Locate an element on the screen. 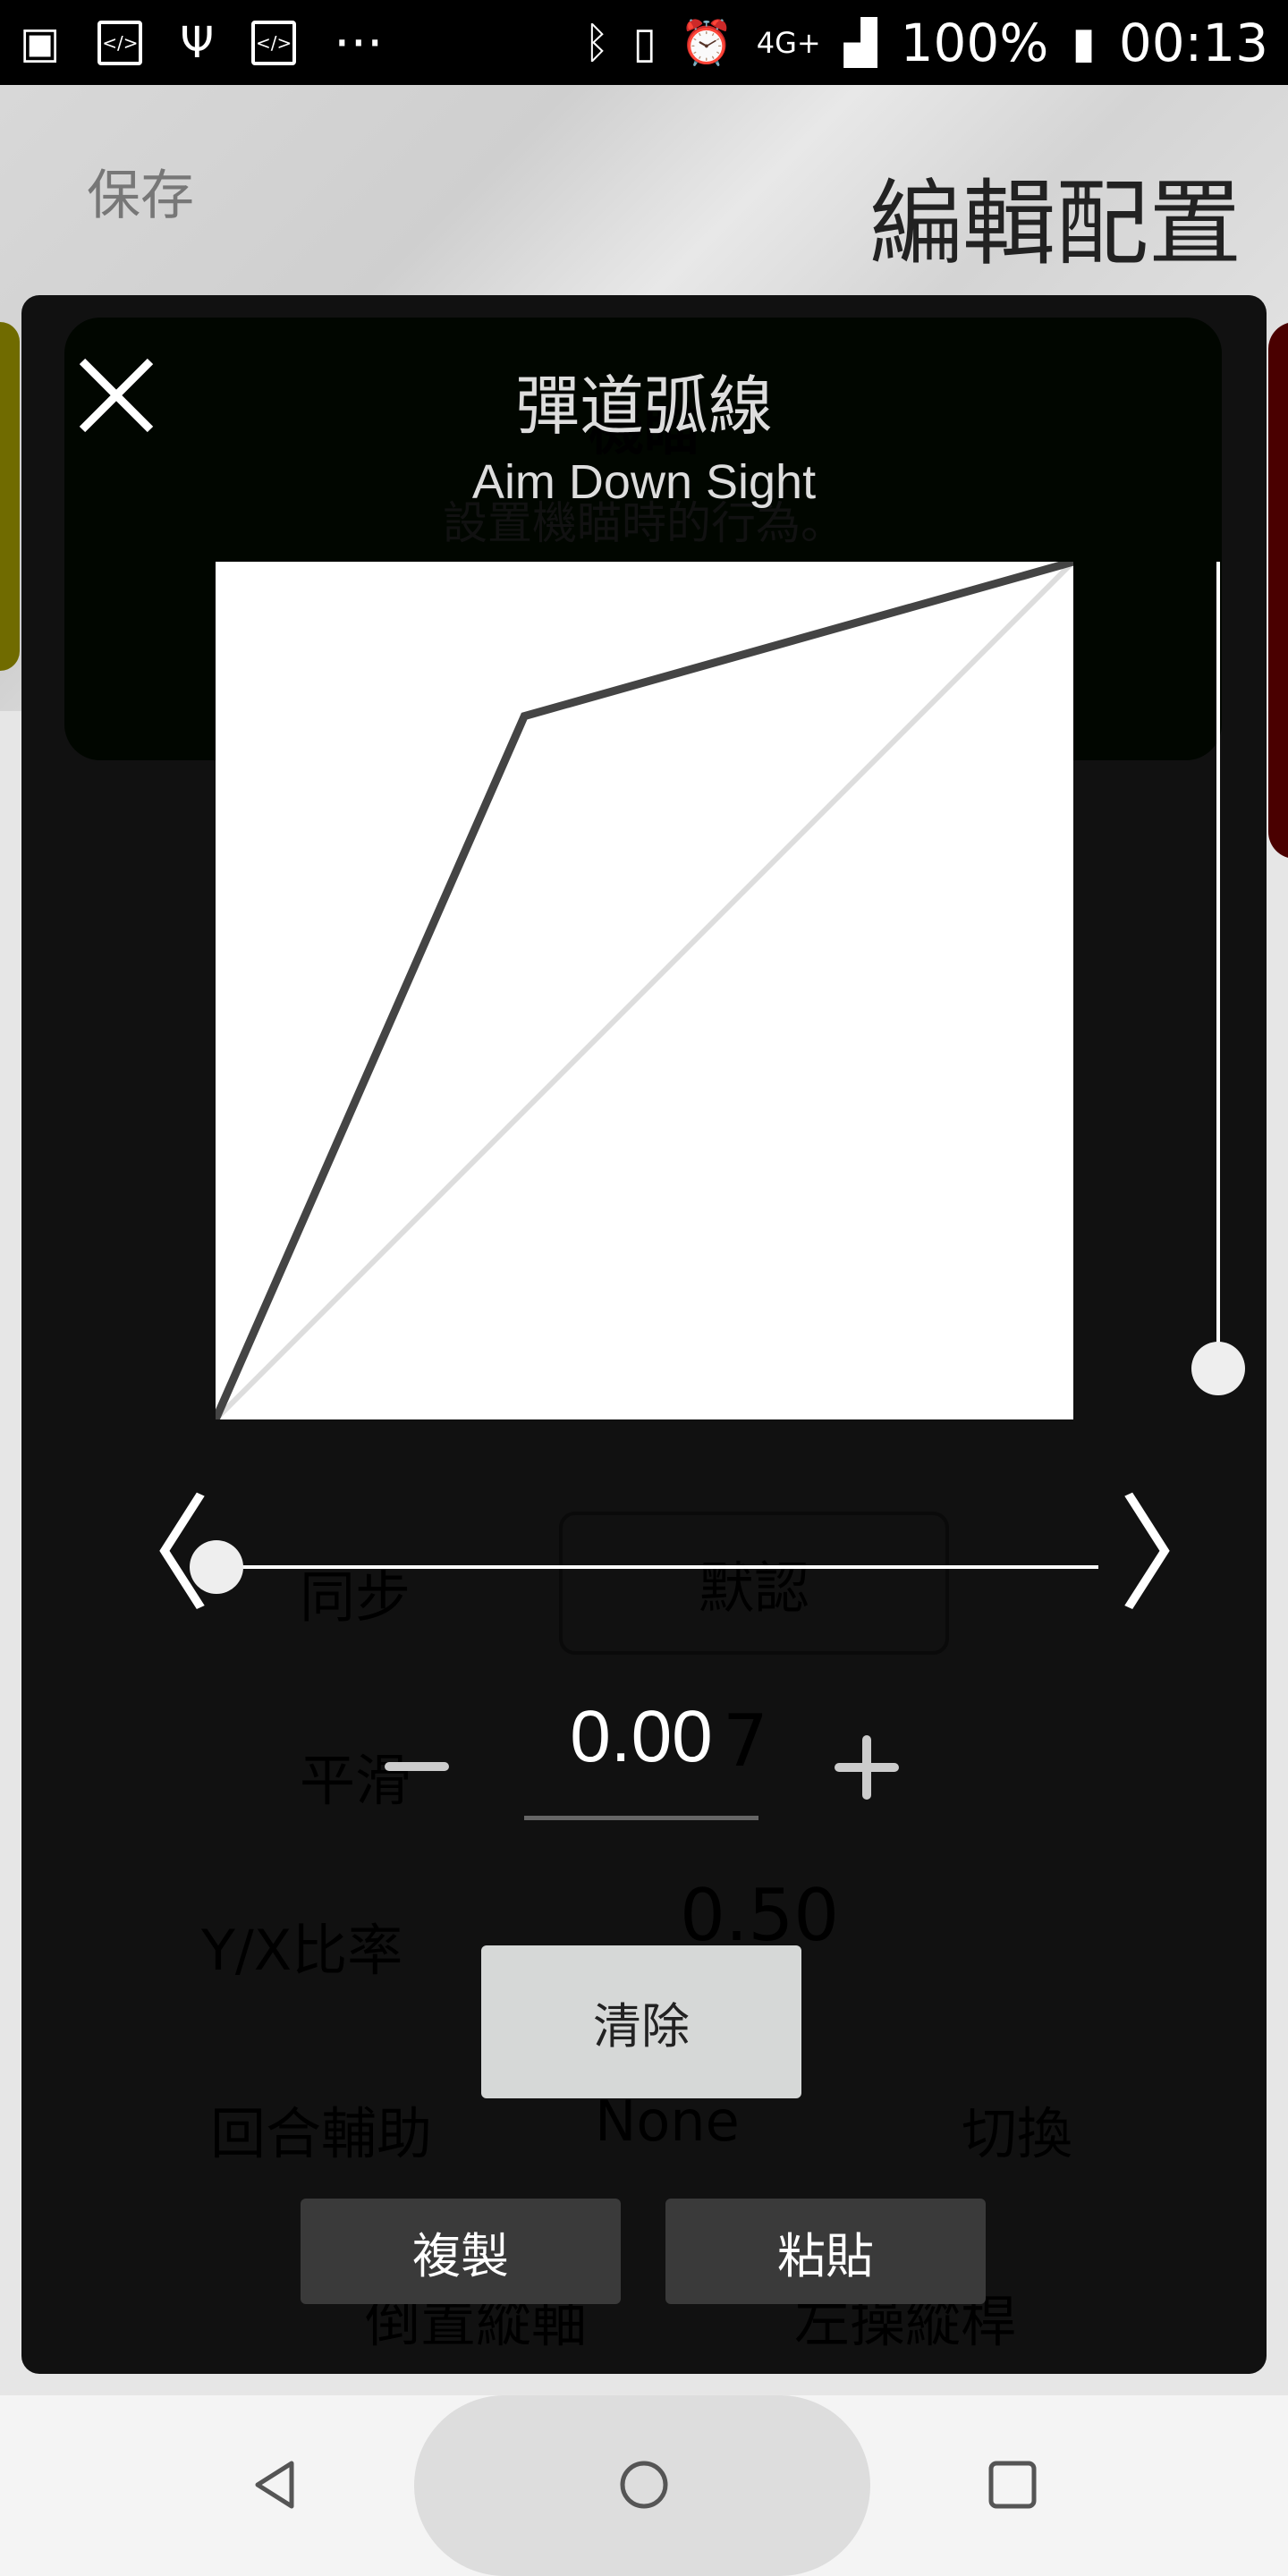 The height and width of the screenshot is (2576, 1288). vibrate-icon: ▯ is located at coordinates (644, 42).